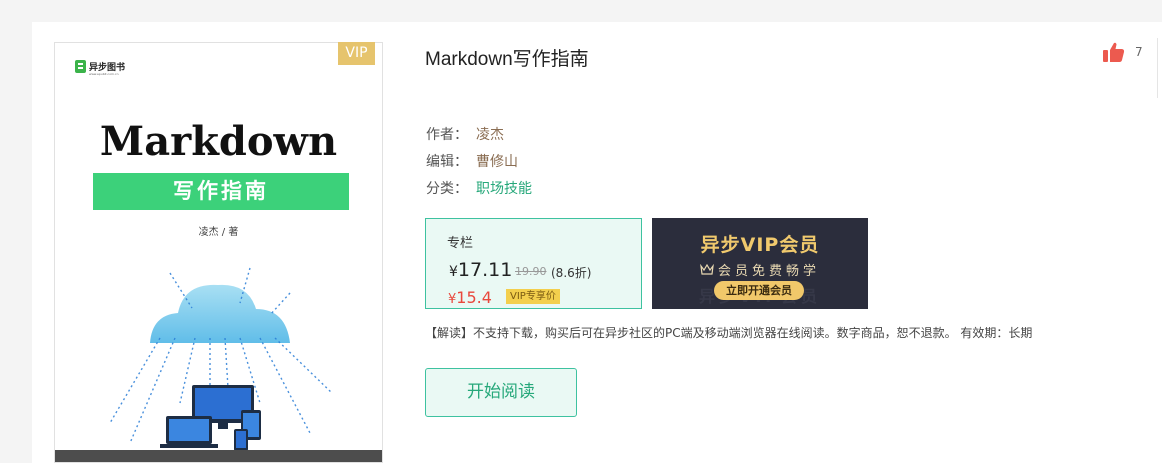 Image resolution: width=1162 pixels, height=463 pixels. I want to click on start-reading-button: 开始阅读, so click(501, 392).